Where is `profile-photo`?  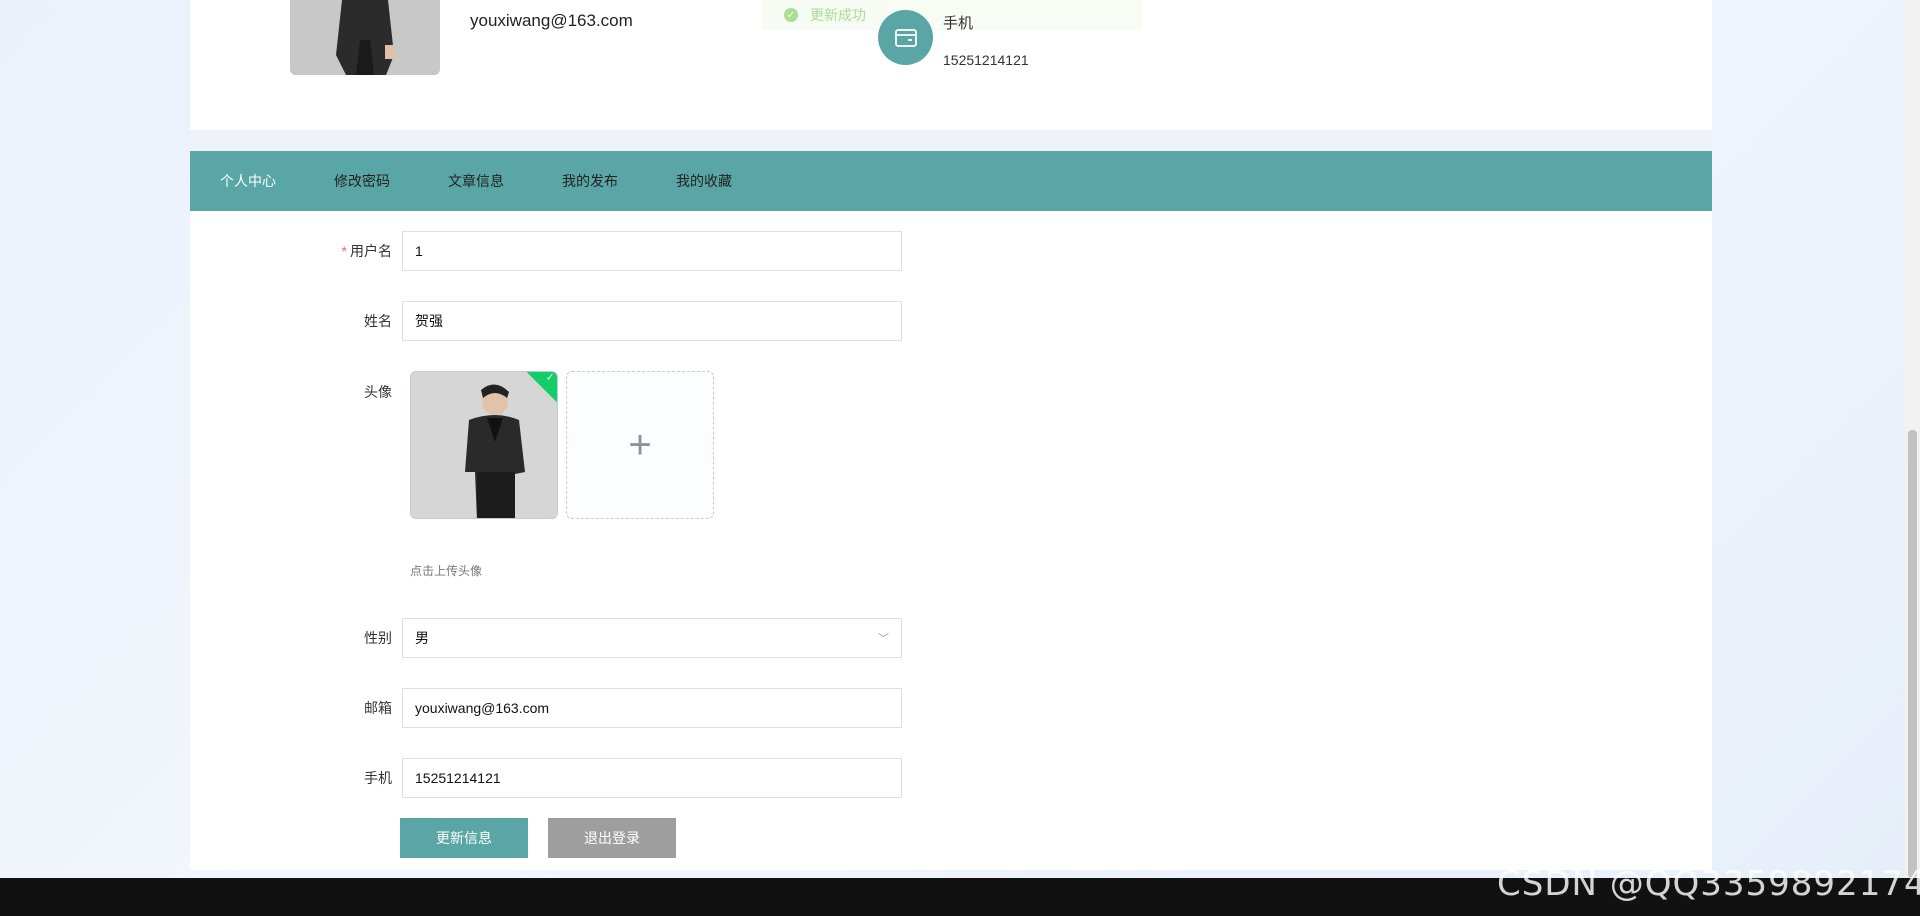
profile-photo is located at coordinates (365, 37).